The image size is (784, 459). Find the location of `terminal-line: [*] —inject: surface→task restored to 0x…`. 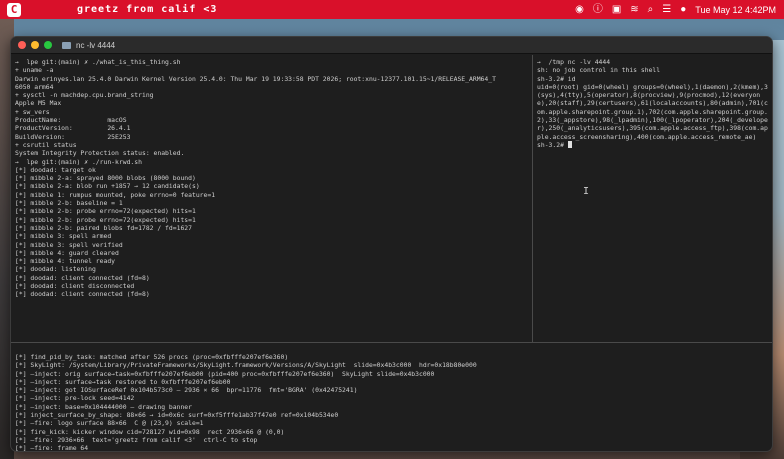

terminal-line: [*] —inject: surface→task restored to 0x… is located at coordinates (123, 381).